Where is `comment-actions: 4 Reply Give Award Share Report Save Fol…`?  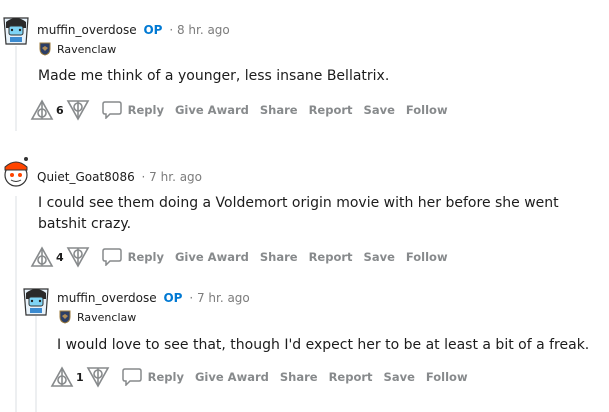 comment-actions: 4 Reply Give Award Share Report Save Fol… is located at coordinates (239, 257).